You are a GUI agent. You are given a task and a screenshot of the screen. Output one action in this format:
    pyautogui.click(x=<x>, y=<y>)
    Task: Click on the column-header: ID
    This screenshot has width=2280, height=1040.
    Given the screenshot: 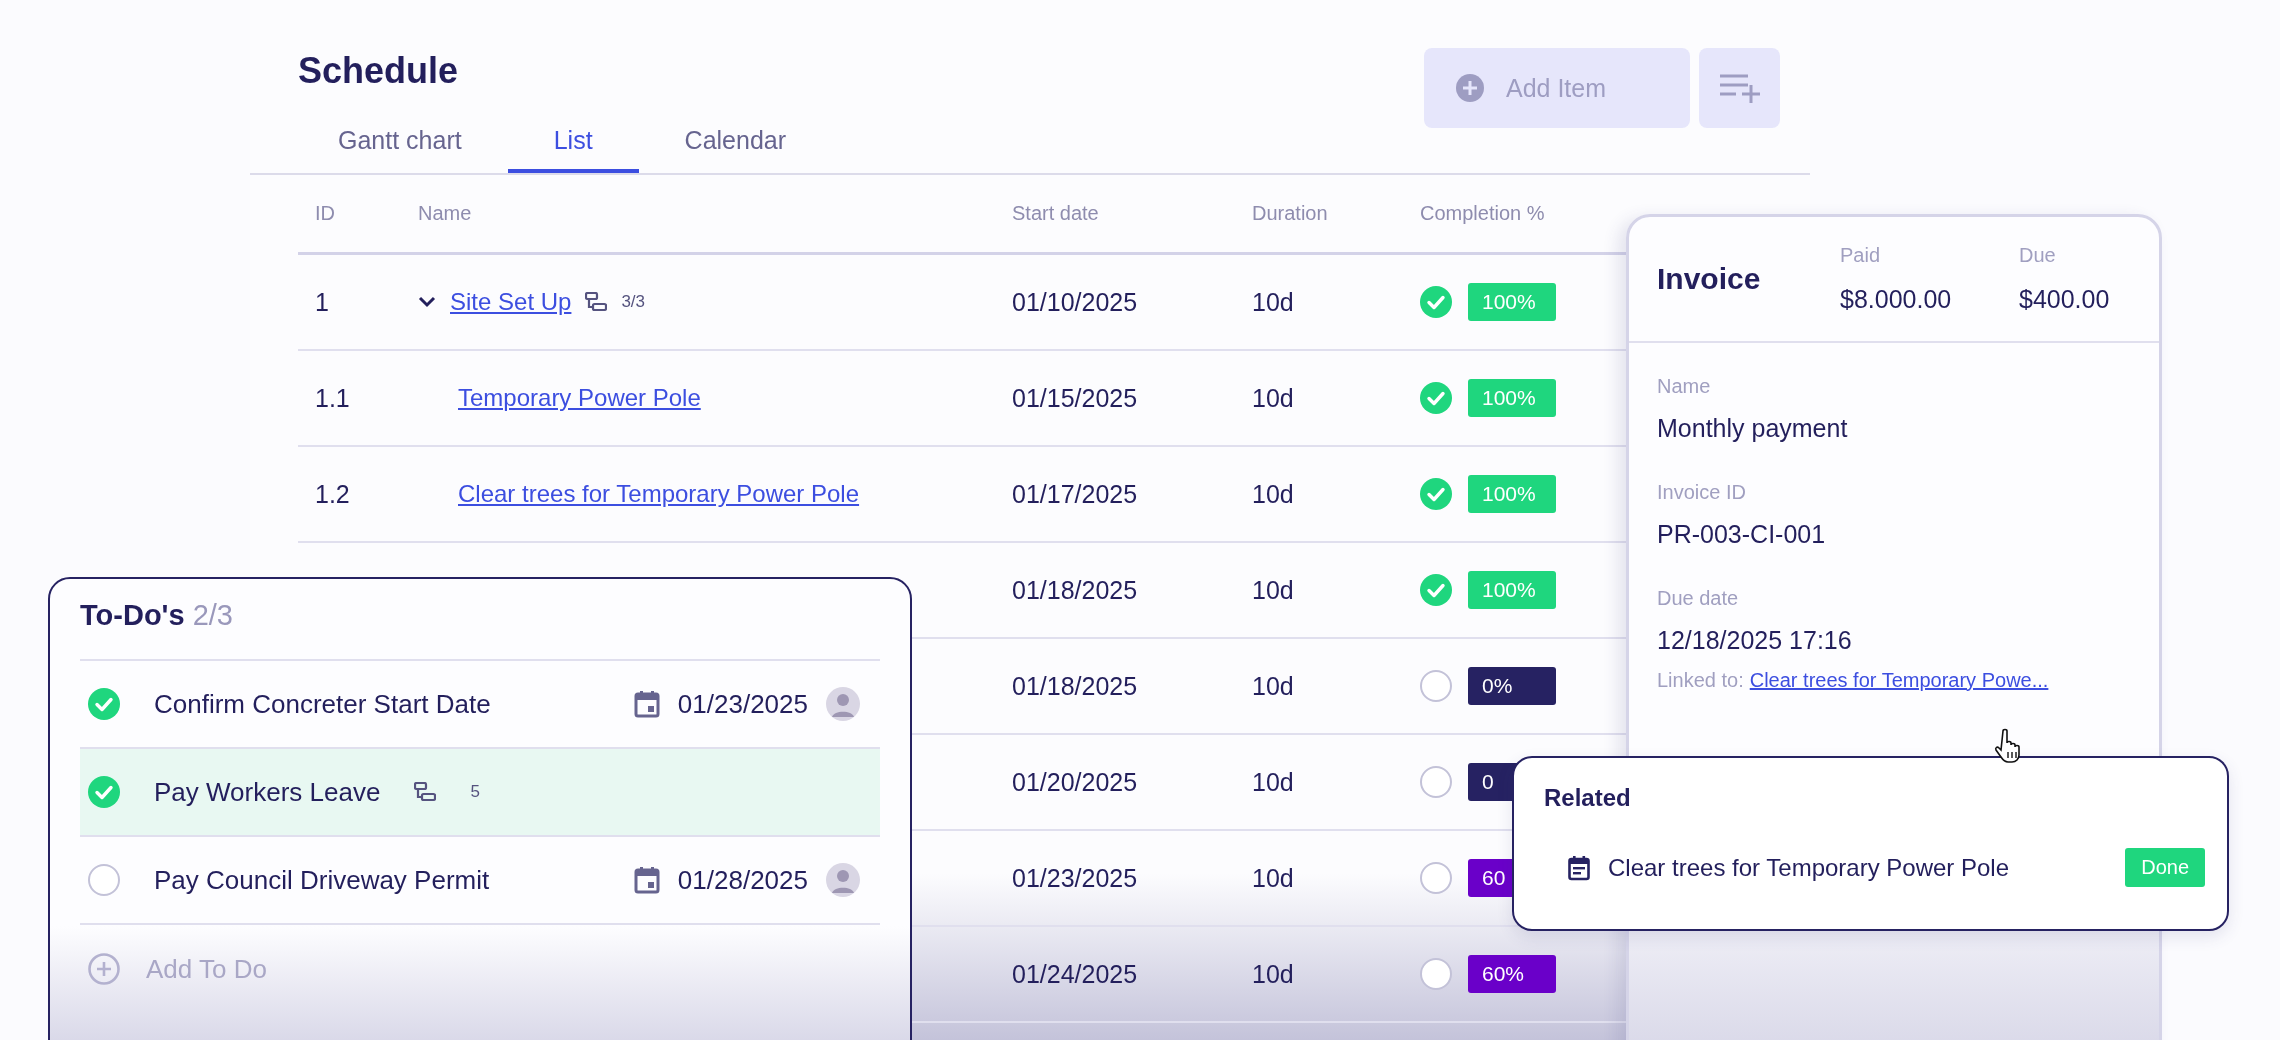 What is the action you would take?
    pyautogui.click(x=325, y=213)
    